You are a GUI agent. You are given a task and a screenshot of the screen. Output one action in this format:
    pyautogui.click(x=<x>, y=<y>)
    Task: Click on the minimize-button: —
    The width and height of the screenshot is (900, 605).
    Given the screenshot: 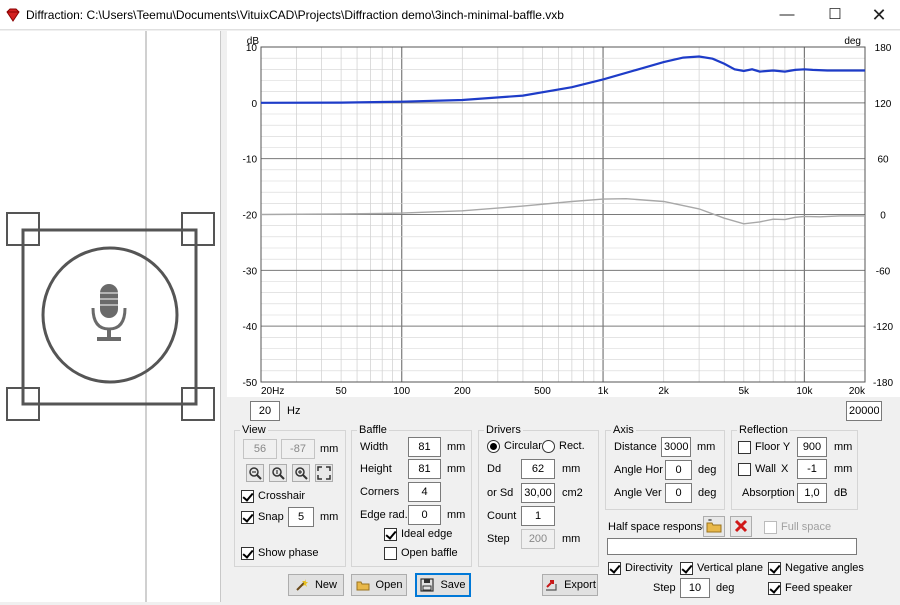 What is the action you would take?
    pyautogui.click(x=787, y=15)
    